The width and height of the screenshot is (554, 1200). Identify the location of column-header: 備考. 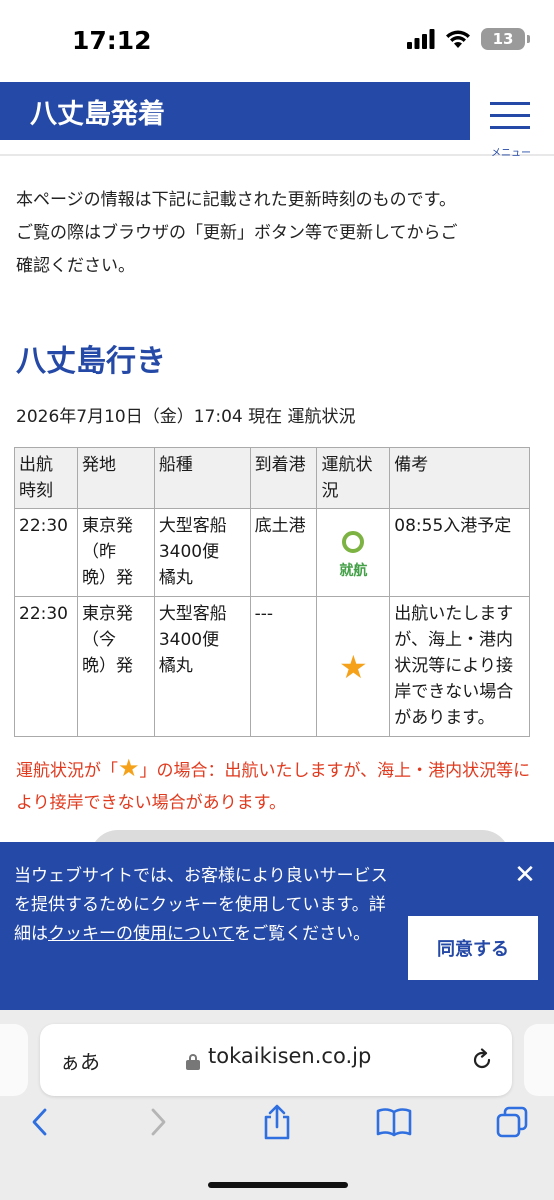
(459, 478).